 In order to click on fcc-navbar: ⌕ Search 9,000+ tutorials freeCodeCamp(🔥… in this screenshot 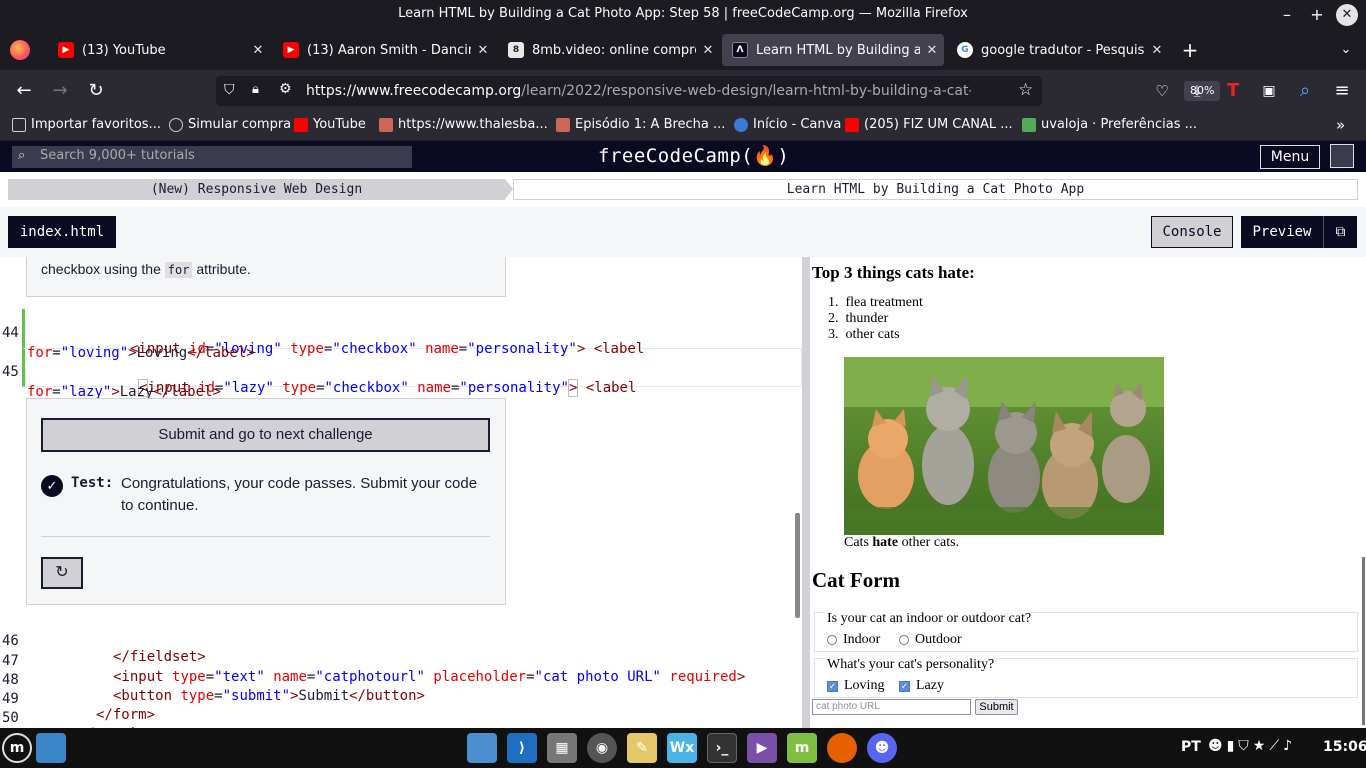, I will do `click(683, 156)`.